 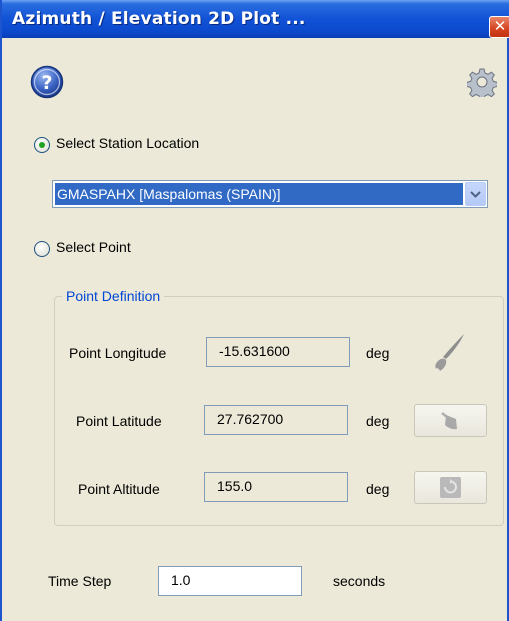 What do you see at coordinates (230, 581) in the screenshot?
I see `time-step-input: 1.0` at bounding box center [230, 581].